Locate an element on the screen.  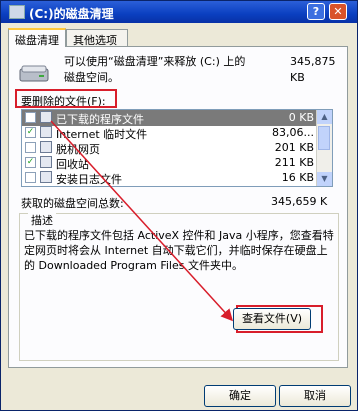
scroll-down-arrow-icon: ▼ is located at coordinates (324, 179).